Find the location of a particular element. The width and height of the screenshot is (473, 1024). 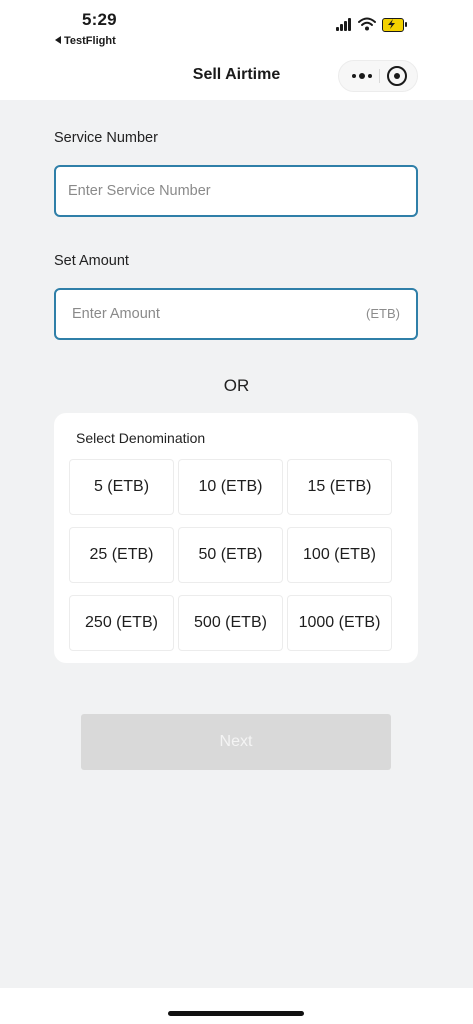

denomination-option: 250 (ETB) is located at coordinates (121, 623).